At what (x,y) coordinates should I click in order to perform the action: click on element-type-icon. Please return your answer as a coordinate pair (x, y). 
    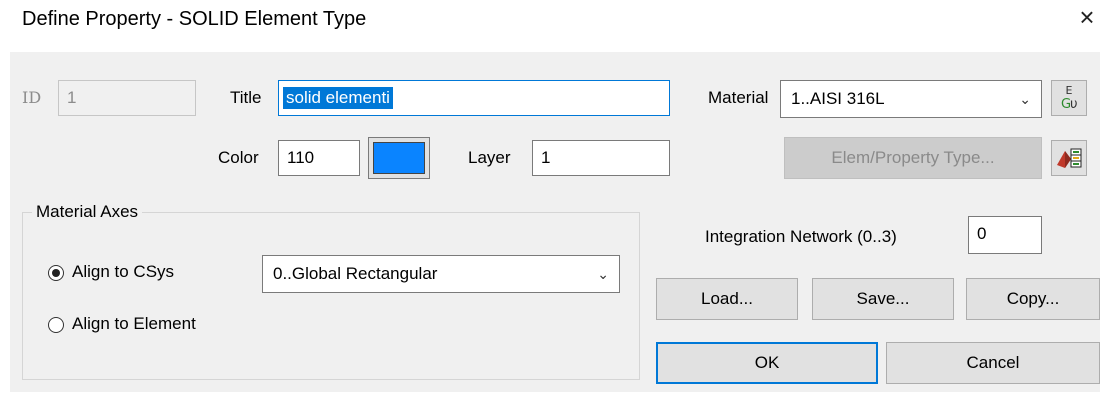
    Looking at the image, I should click on (1069, 158).